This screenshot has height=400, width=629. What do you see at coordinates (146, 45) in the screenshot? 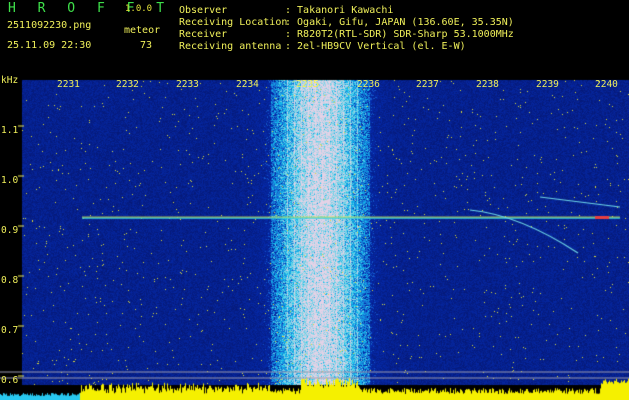
I see `meteor-count-value: 73` at bounding box center [146, 45].